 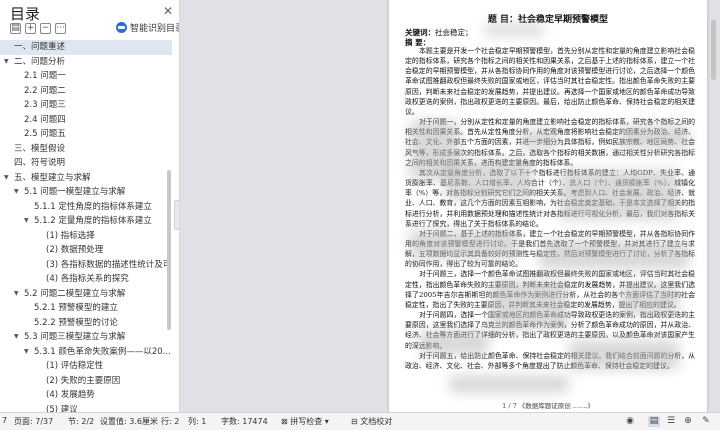 What do you see at coordinates (420, 32) in the screenshot?
I see `keywords-label: 关键词：` at bounding box center [420, 32].